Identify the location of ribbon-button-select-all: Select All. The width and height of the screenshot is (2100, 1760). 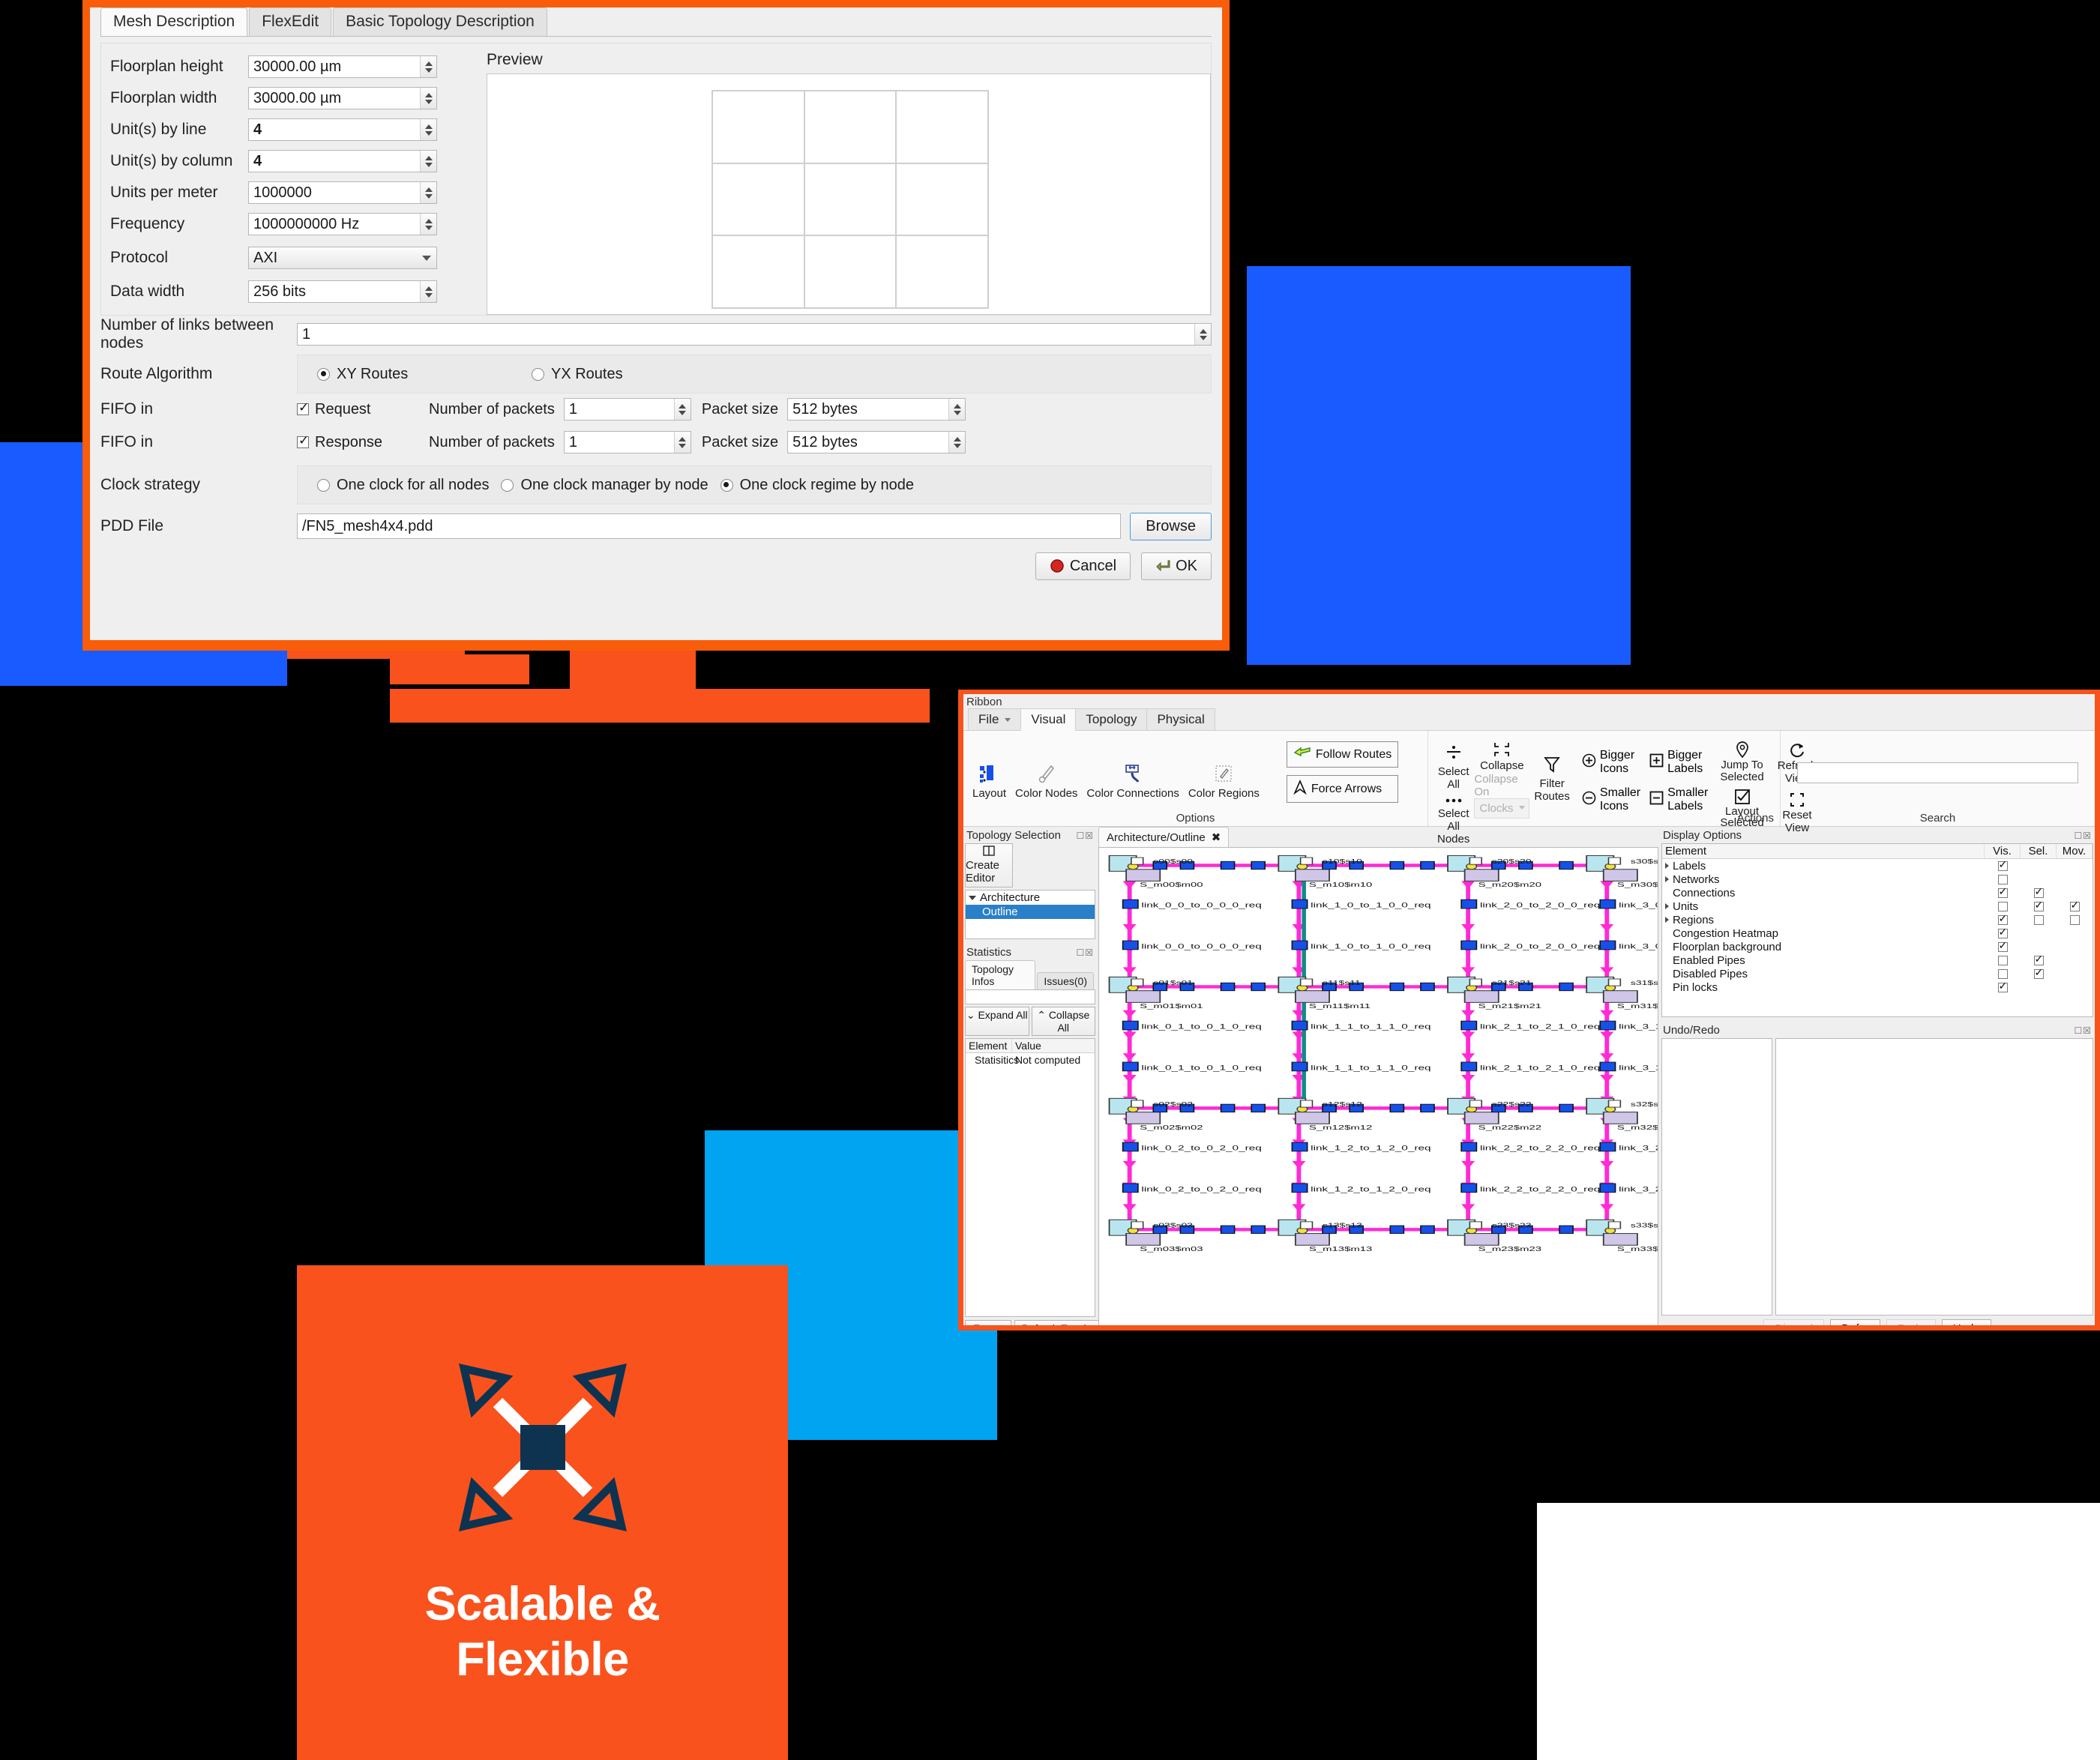
(1453, 765).